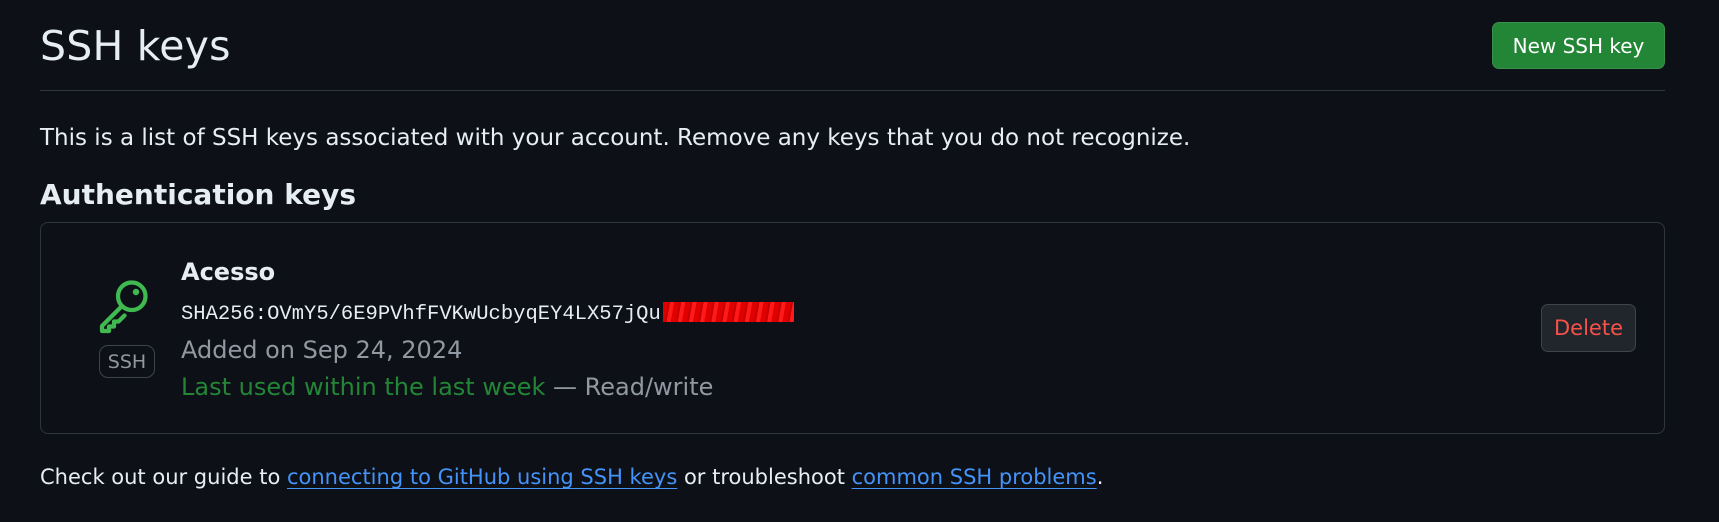 The height and width of the screenshot is (522, 1719). I want to click on key-fingerprint: SHA256:OVmY5/6E9PVhfFVKwUcbyqEY4LX57jQu, so click(487, 315).